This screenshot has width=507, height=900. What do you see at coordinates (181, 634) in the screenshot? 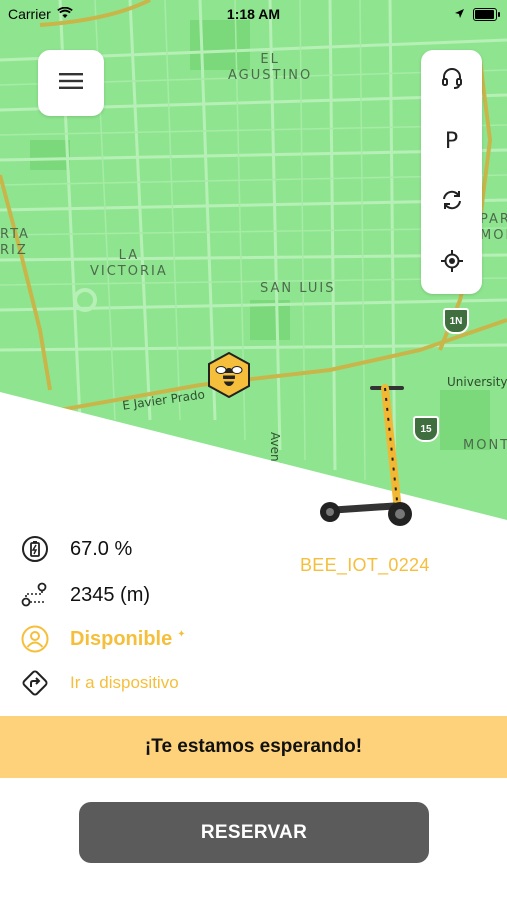
I see `sparkle-icon: ✦` at bounding box center [181, 634].